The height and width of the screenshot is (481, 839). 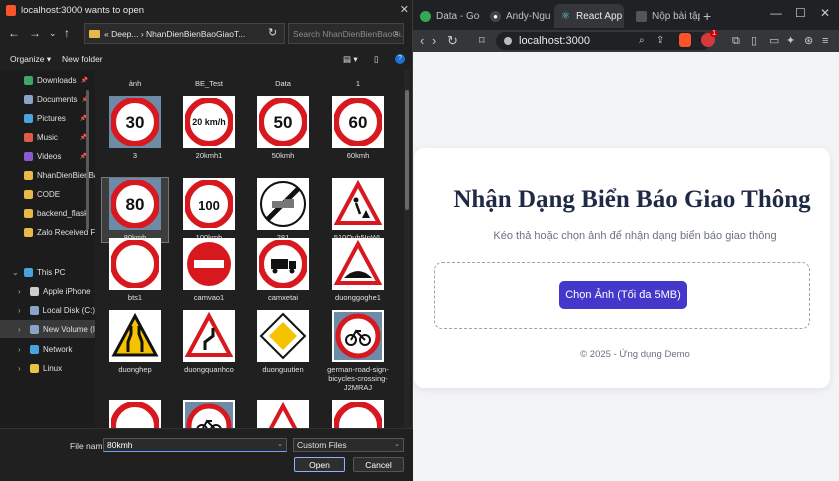 What do you see at coordinates (517, 16) in the screenshot?
I see `tab-github: ● Andy-Nguy/h` at bounding box center [517, 16].